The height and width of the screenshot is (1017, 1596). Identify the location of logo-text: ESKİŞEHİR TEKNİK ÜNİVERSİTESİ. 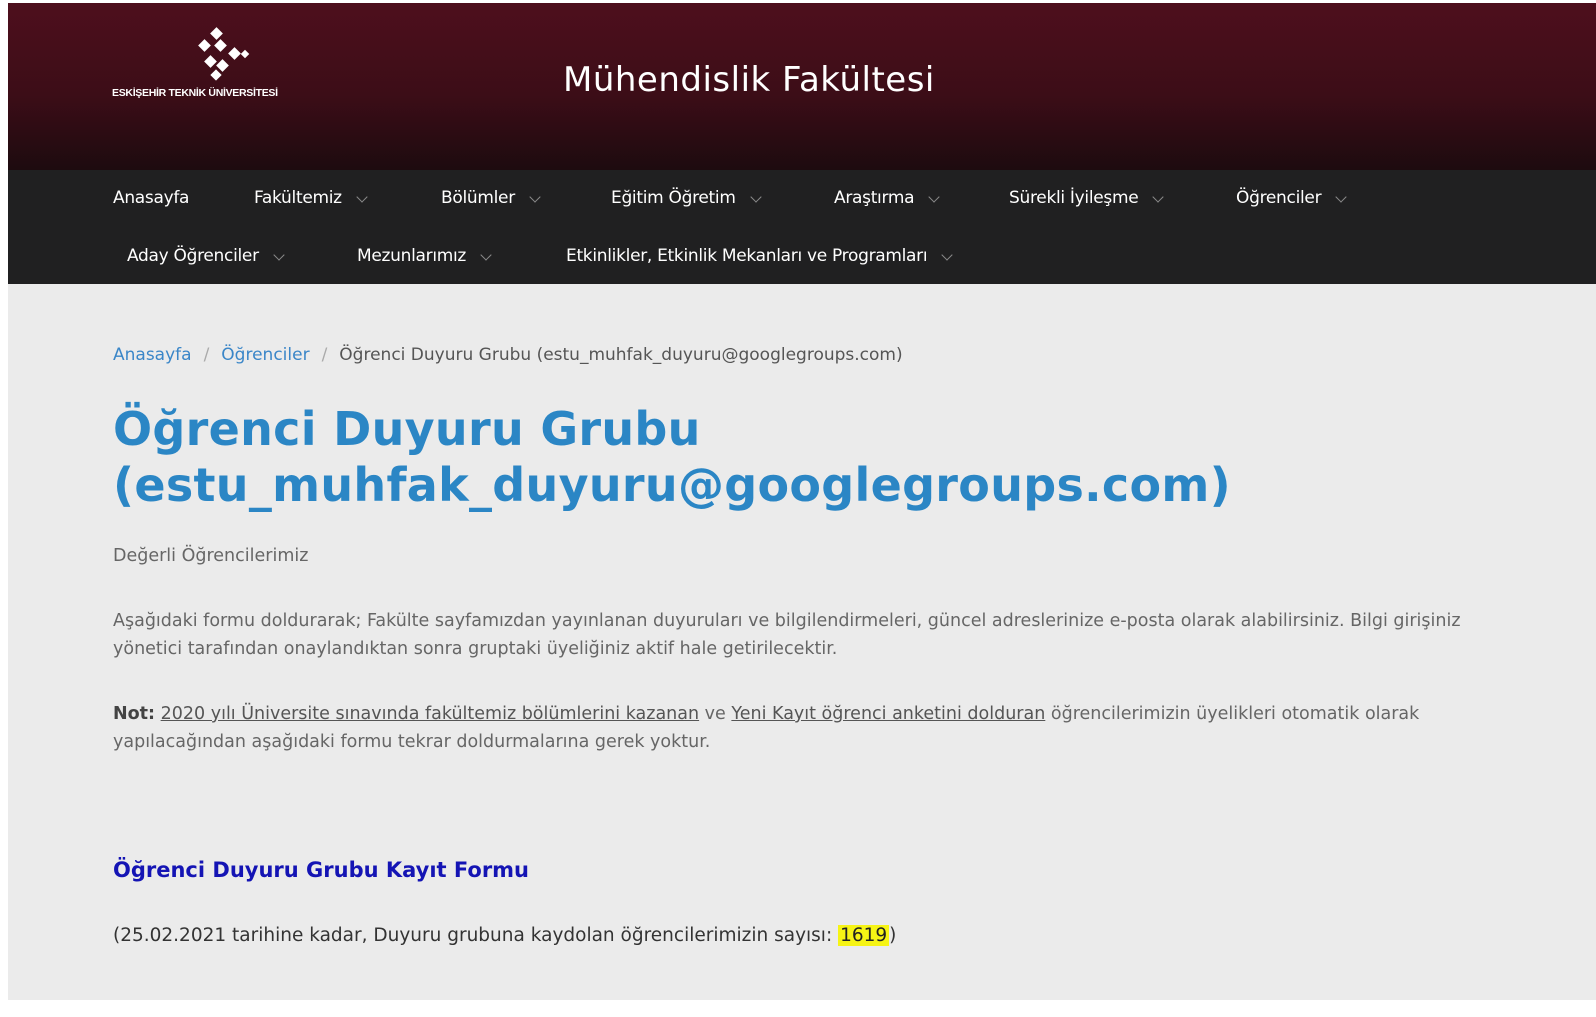
(195, 93).